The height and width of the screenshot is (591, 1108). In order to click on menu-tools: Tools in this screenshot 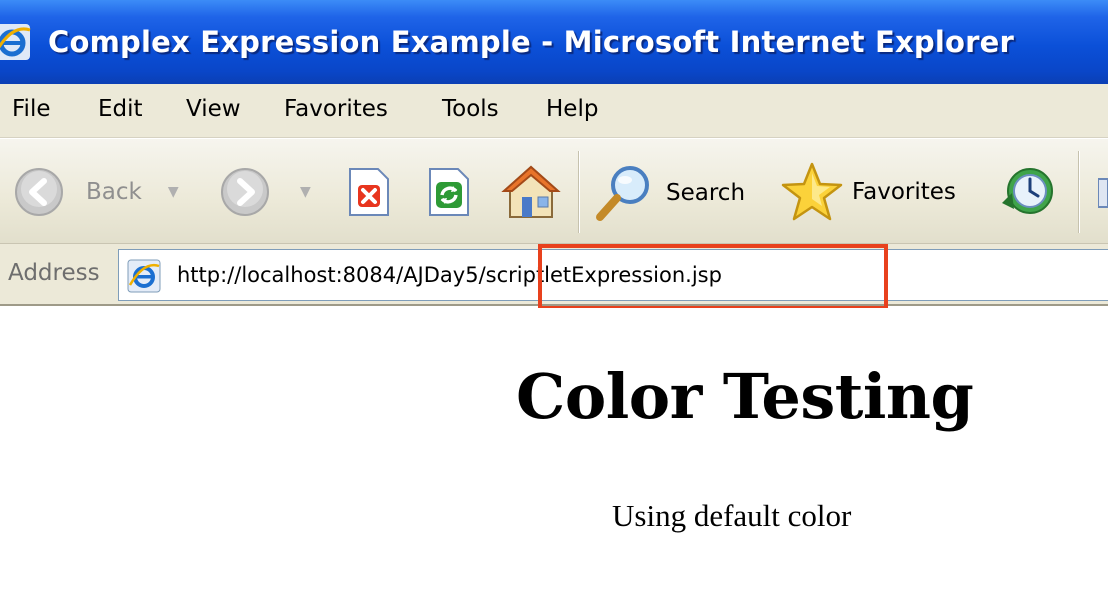, I will do `click(470, 109)`.